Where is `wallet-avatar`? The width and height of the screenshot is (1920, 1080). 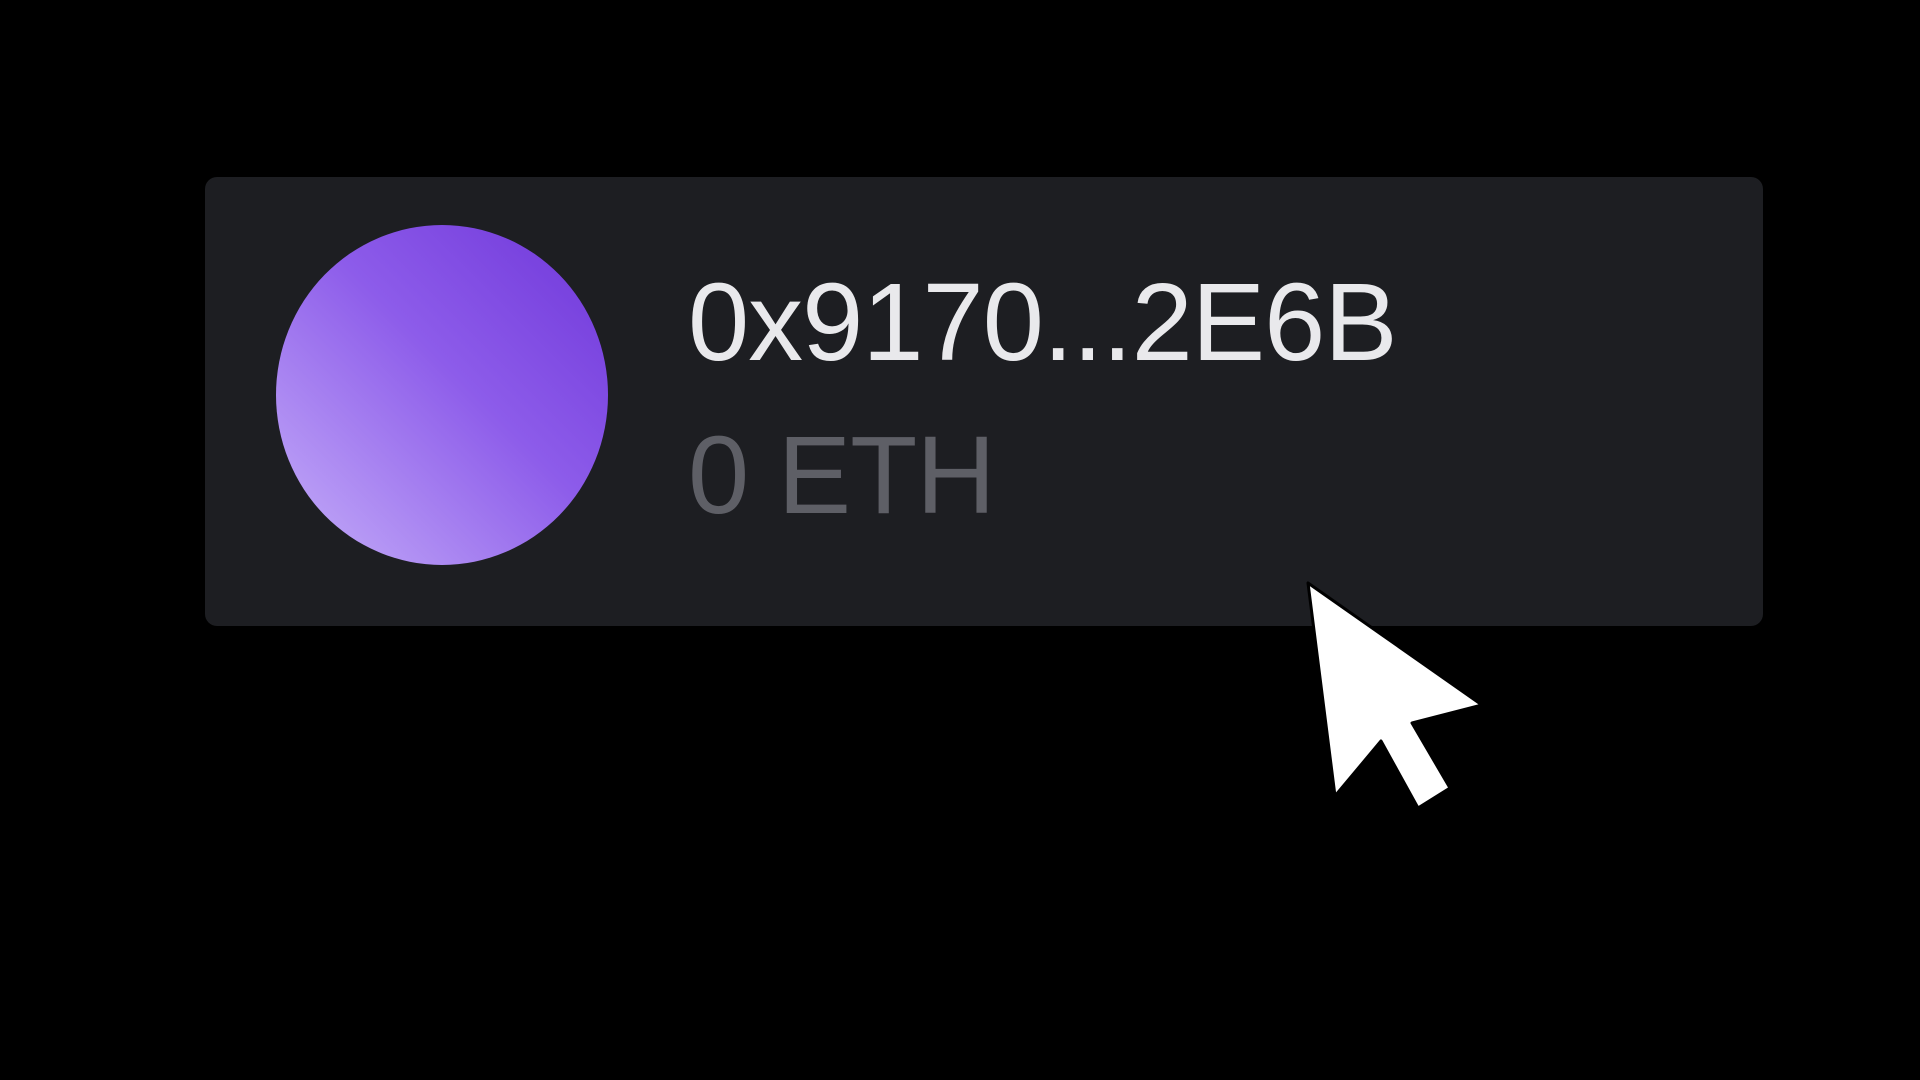 wallet-avatar is located at coordinates (442, 395).